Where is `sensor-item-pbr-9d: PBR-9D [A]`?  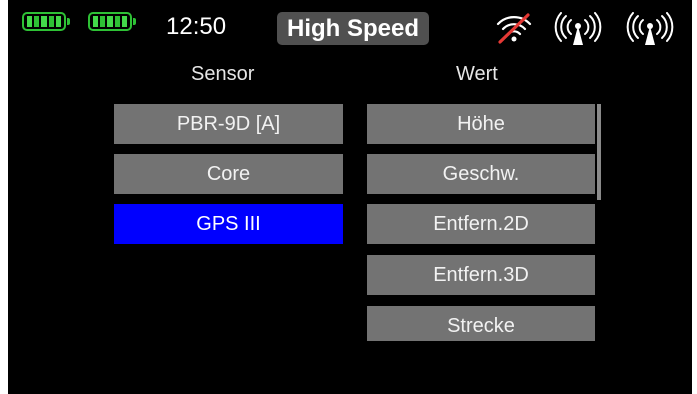 sensor-item-pbr-9d: PBR-9D [A] is located at coordinates (228, 124).